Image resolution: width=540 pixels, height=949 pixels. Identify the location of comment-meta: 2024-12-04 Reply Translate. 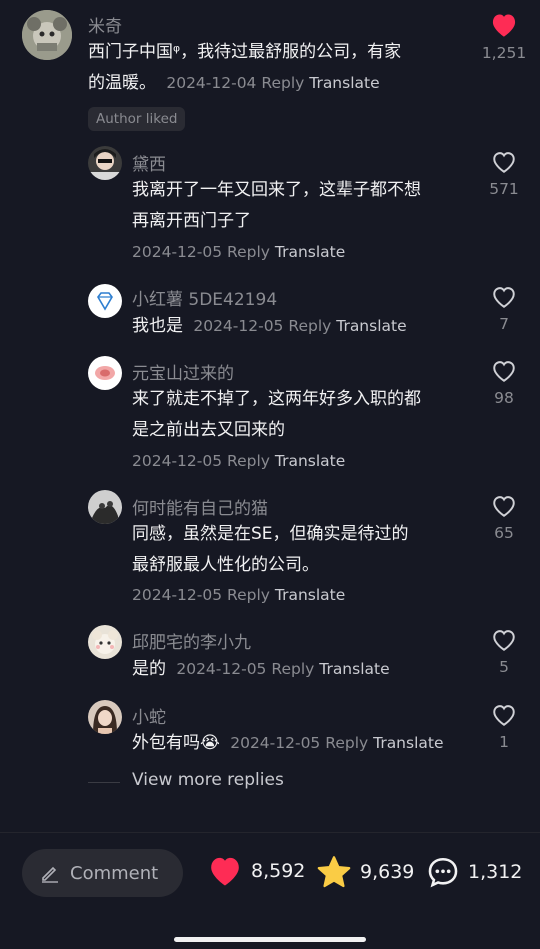
(270, 83).